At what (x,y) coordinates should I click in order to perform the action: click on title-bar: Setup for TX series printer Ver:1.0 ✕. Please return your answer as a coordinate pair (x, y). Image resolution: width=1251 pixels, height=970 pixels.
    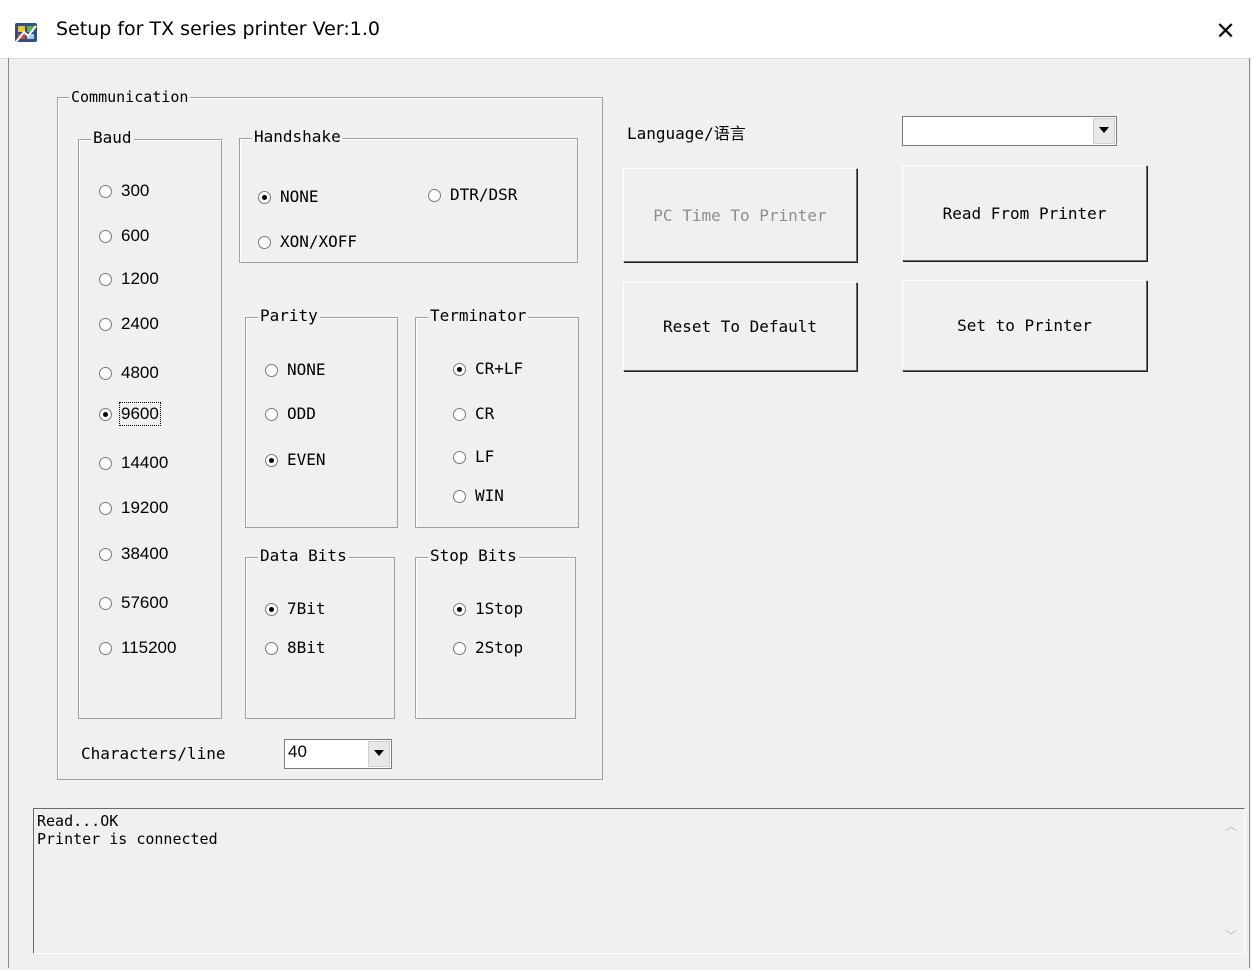
    Looking at the image, I should click on (625, 29).